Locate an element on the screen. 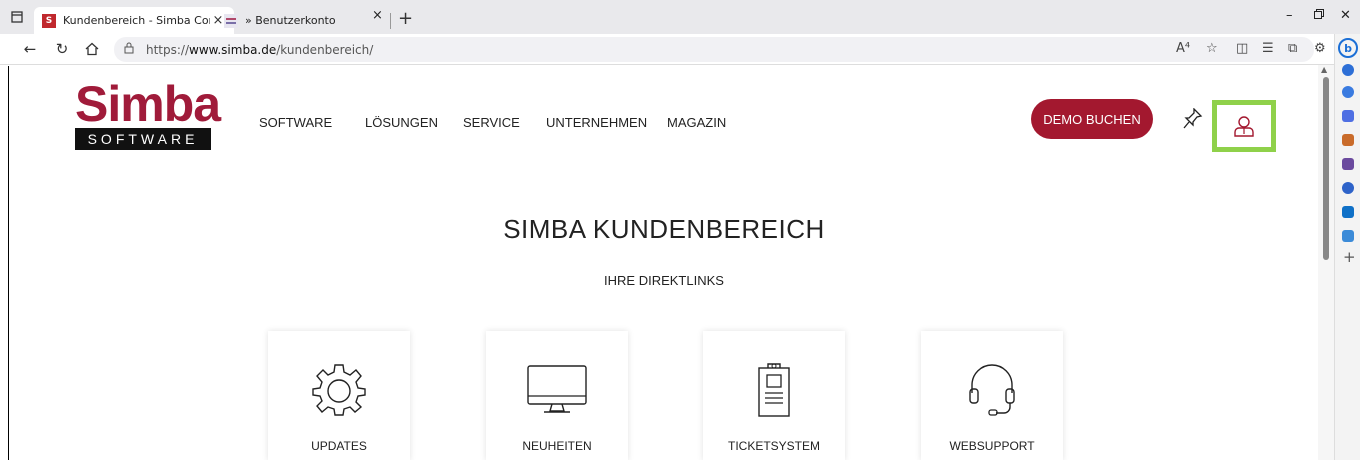  close-tab-icon: × is located at coordinates (377, 15).